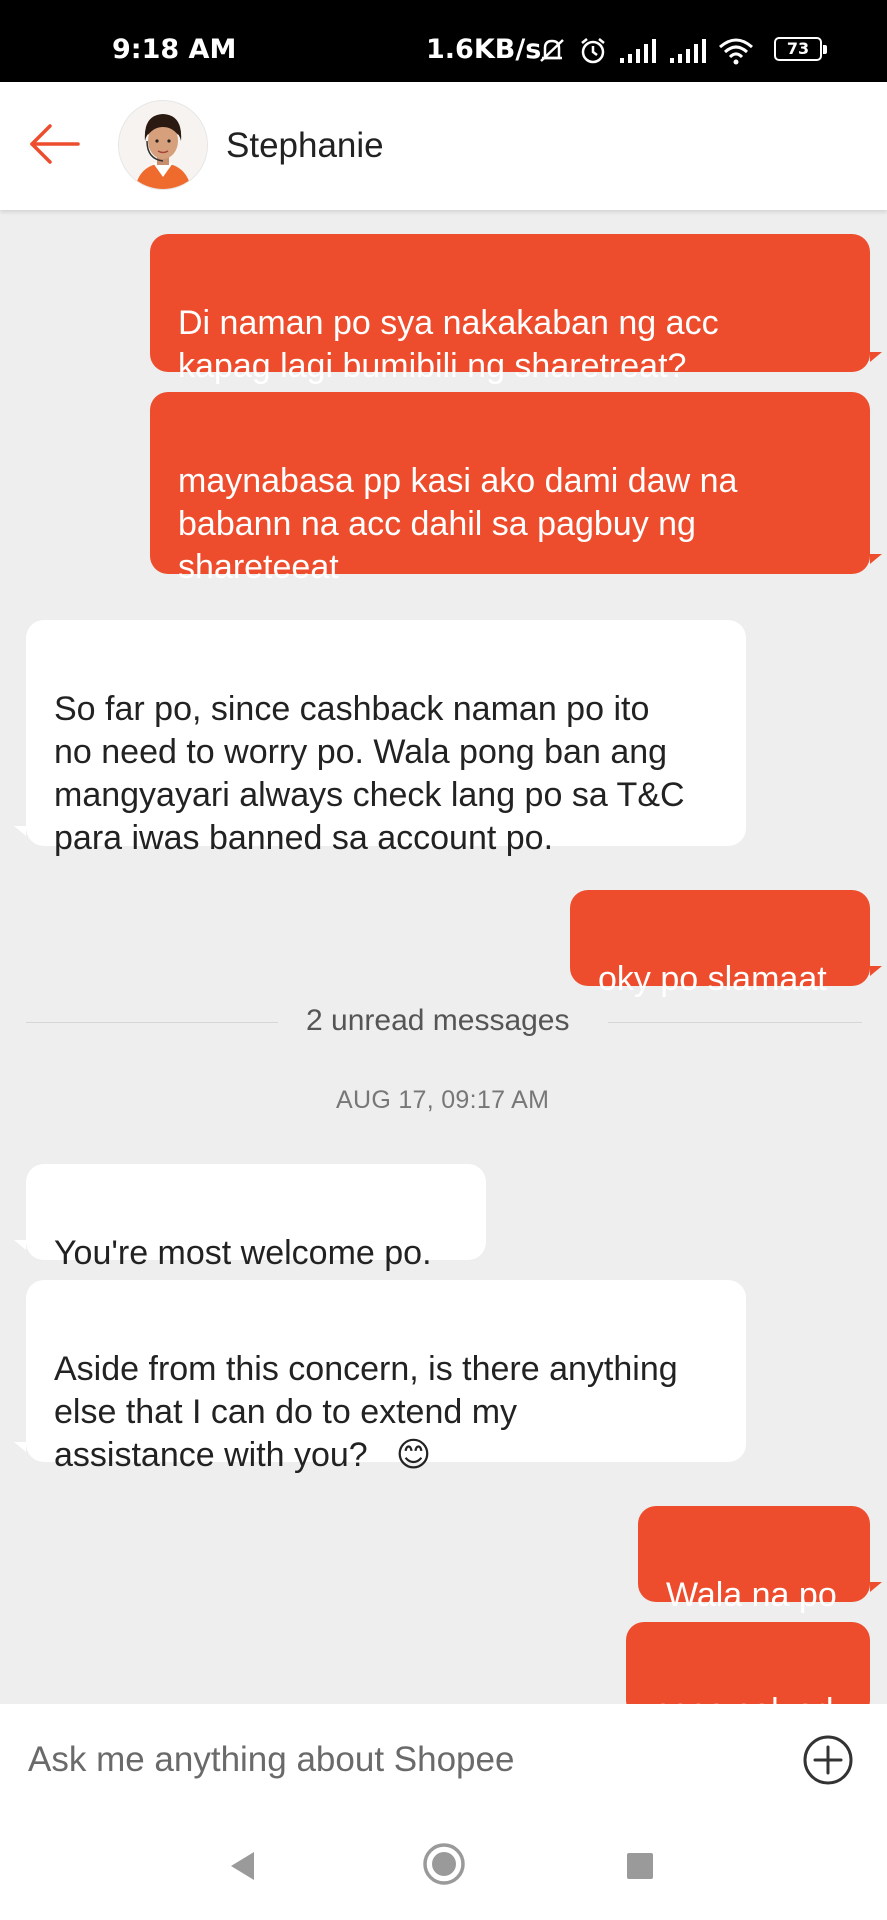 The image size is (887, 1920). I want to click on arrow-left-icon, so click(54, 144).